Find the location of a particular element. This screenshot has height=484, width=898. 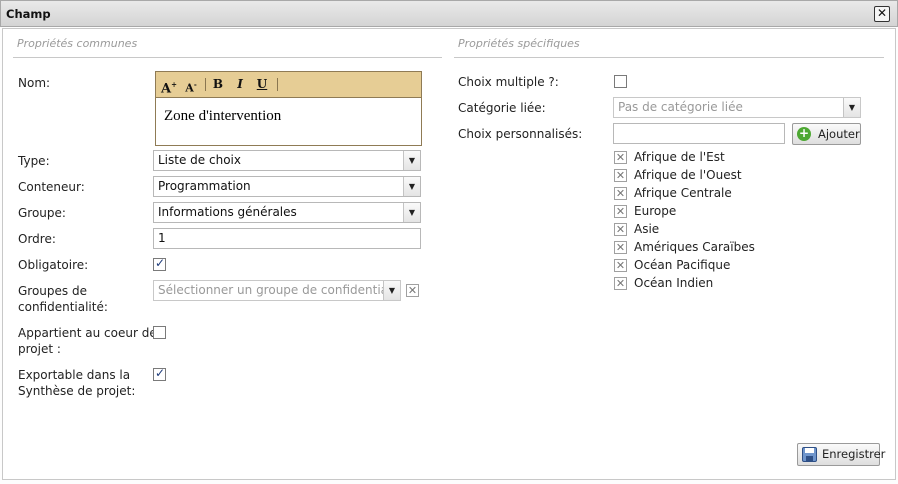

save-label: Enregistrer is located at coordinates (854, 454).